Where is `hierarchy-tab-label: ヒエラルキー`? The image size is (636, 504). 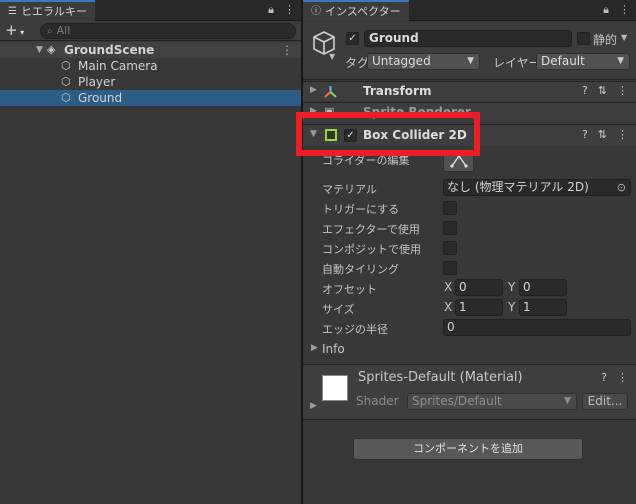
hierarchy-tab-label: ヒエラルキー is located at coordinates (53, 11).